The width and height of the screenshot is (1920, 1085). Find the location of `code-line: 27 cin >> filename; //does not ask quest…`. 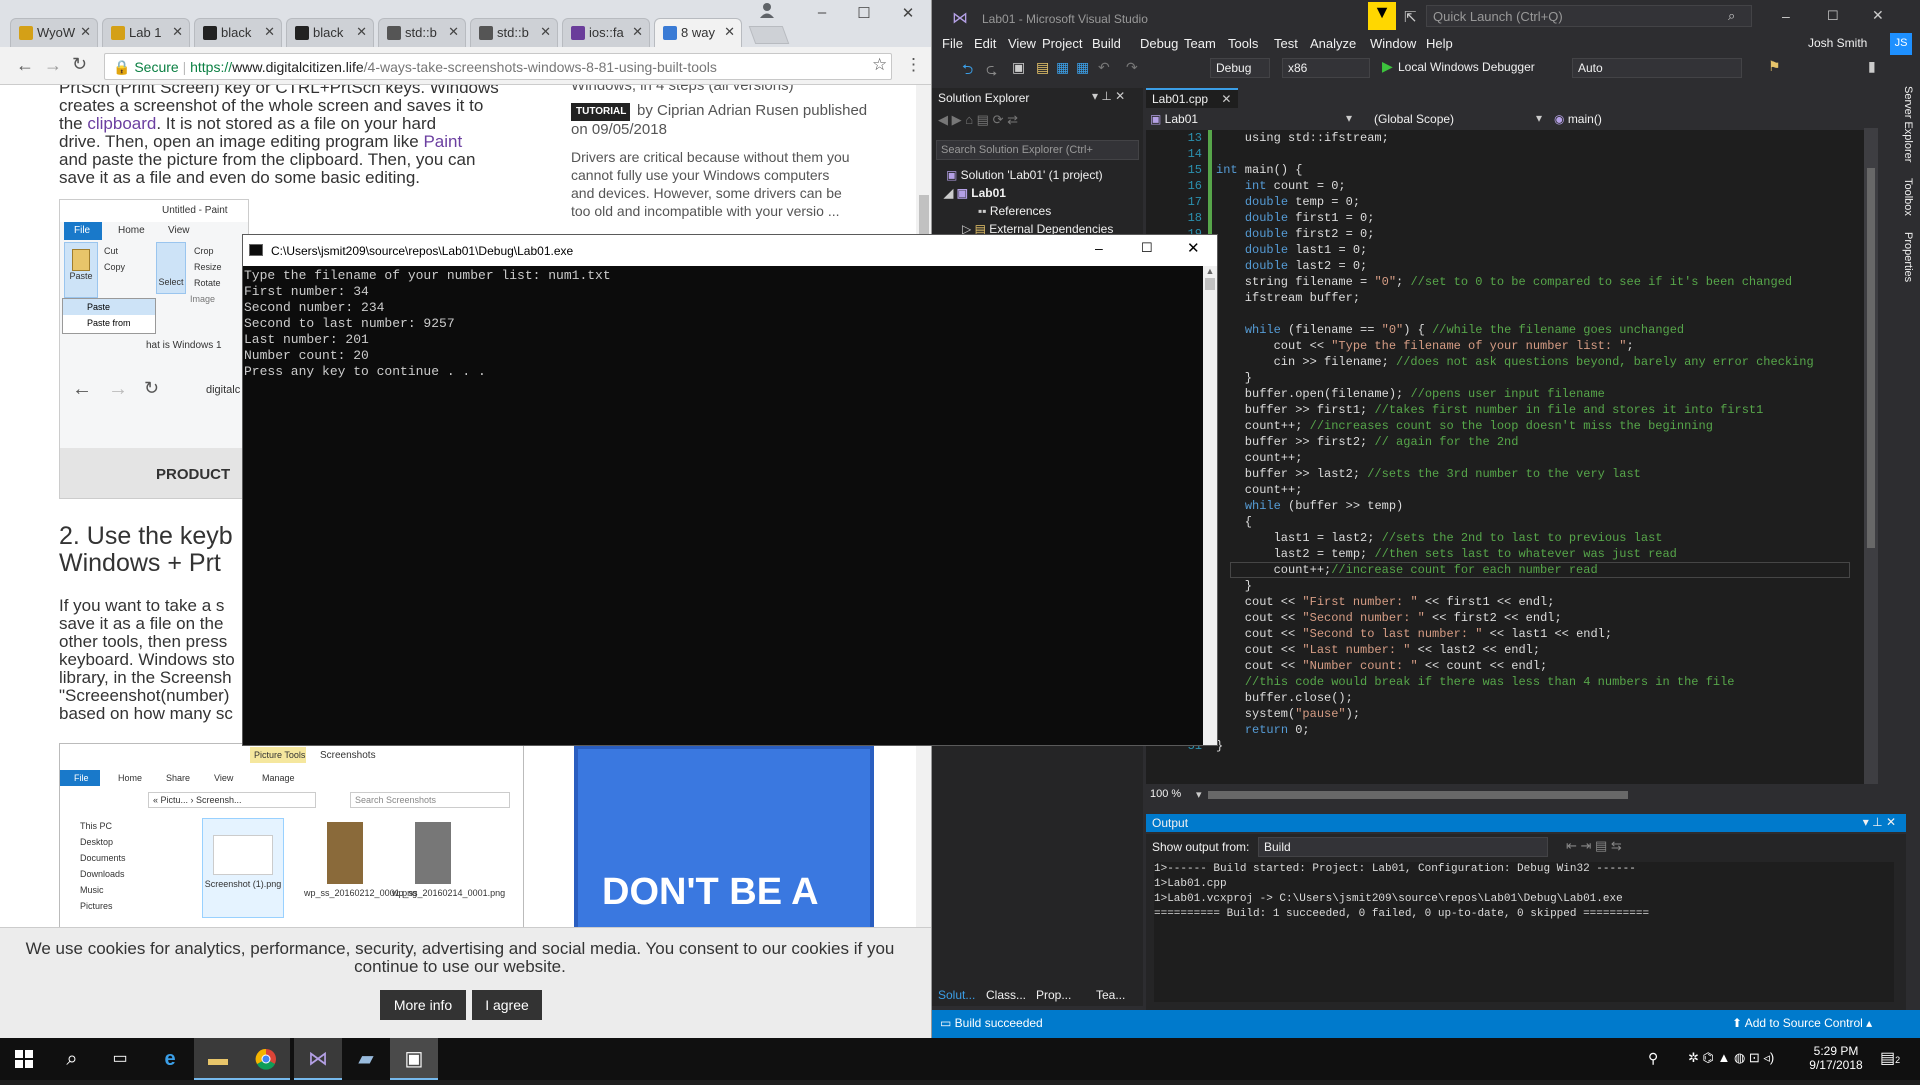

code-line: 27 cin >> filename; //does not ask quest… is located at coordinates (1506, 362).